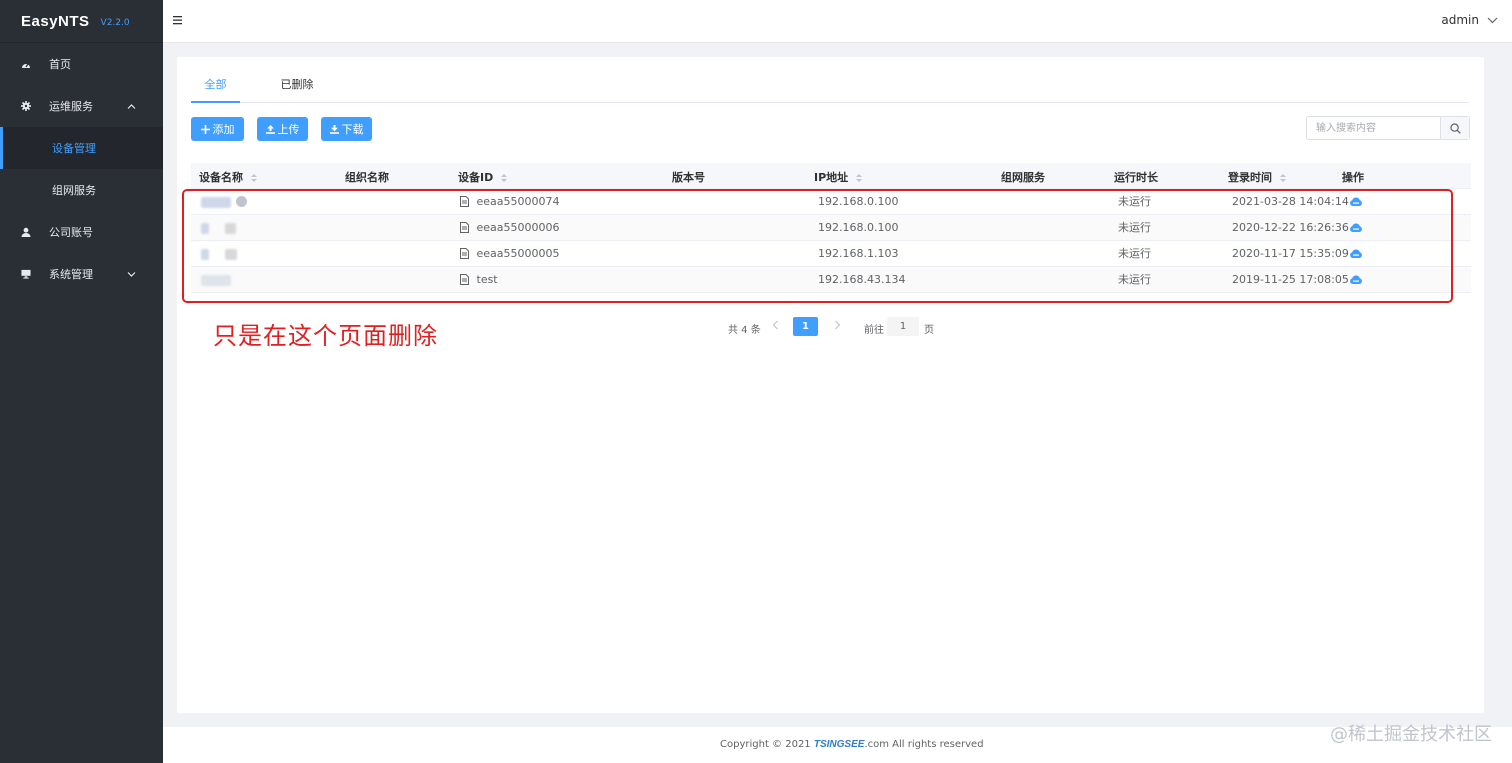 The width and height of the screenshot is (1512, 763). I want to click on sidebar-item-network-service: 组网服务, so click(81, 190).